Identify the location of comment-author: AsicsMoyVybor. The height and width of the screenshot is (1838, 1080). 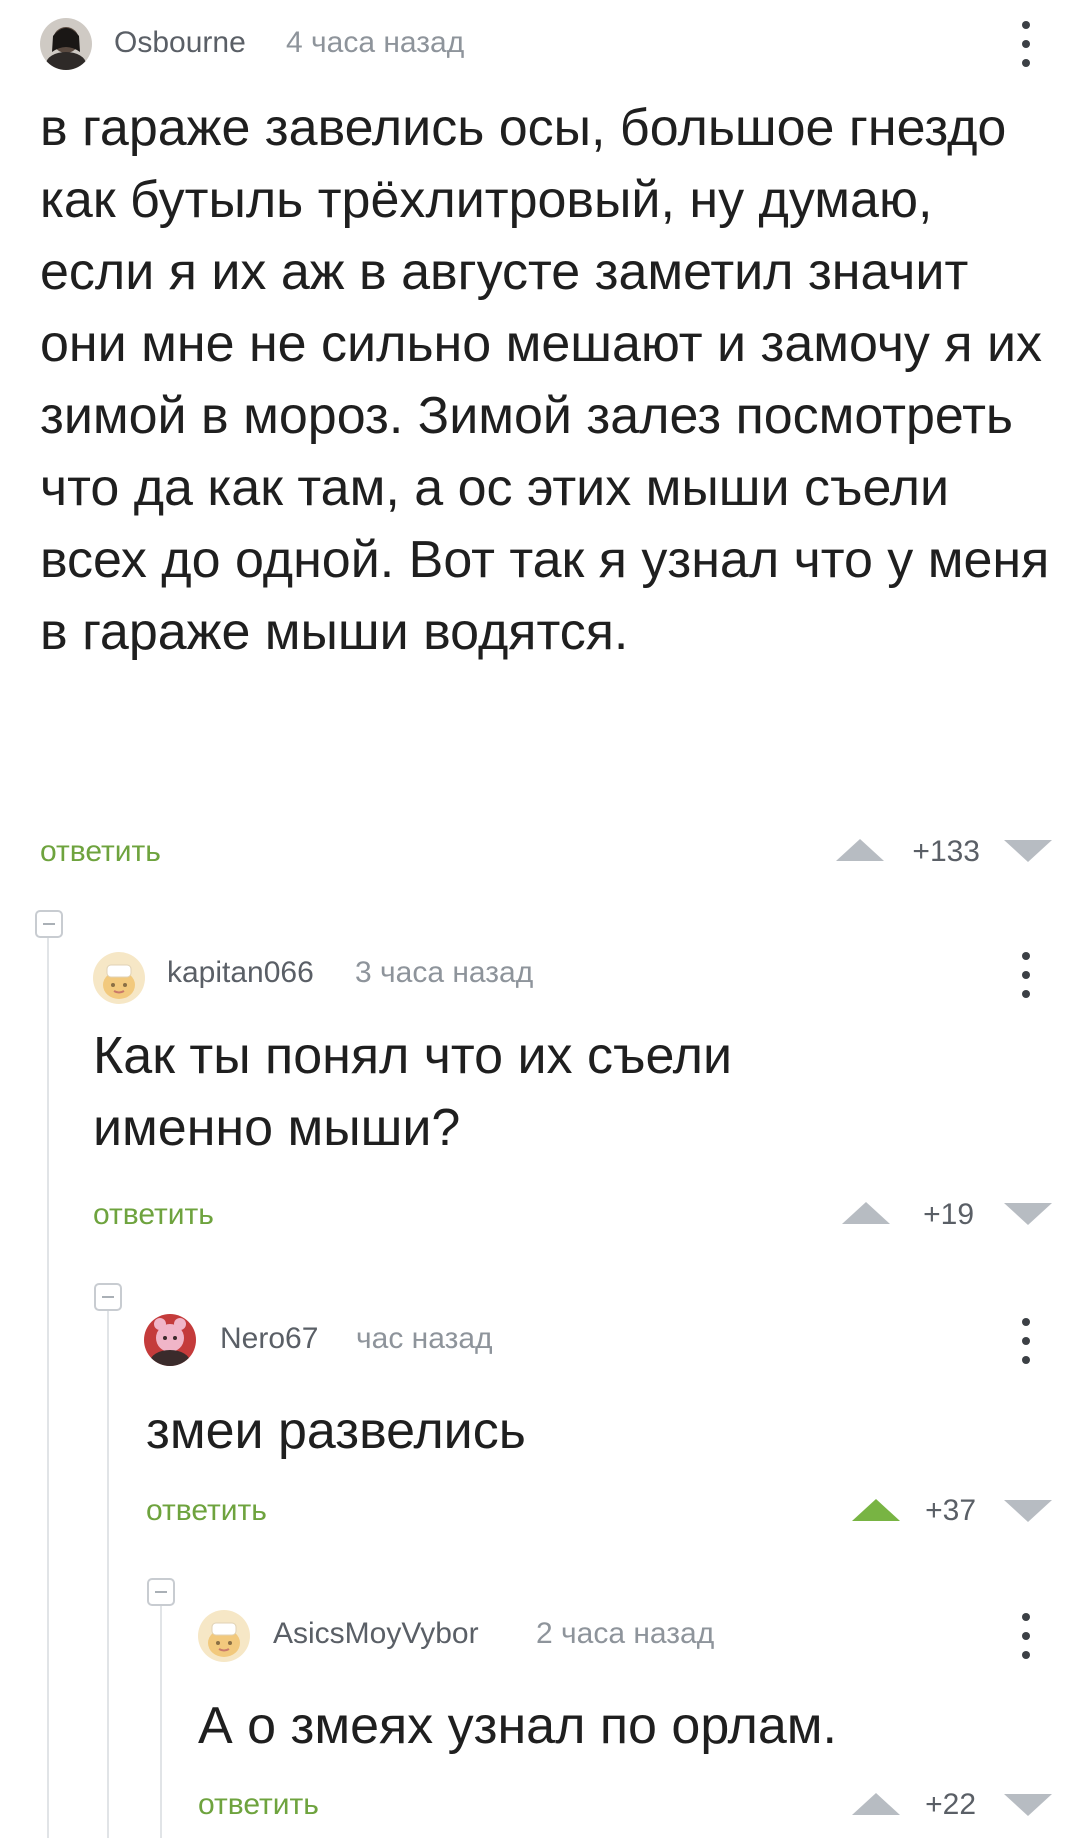
(376, 1634).